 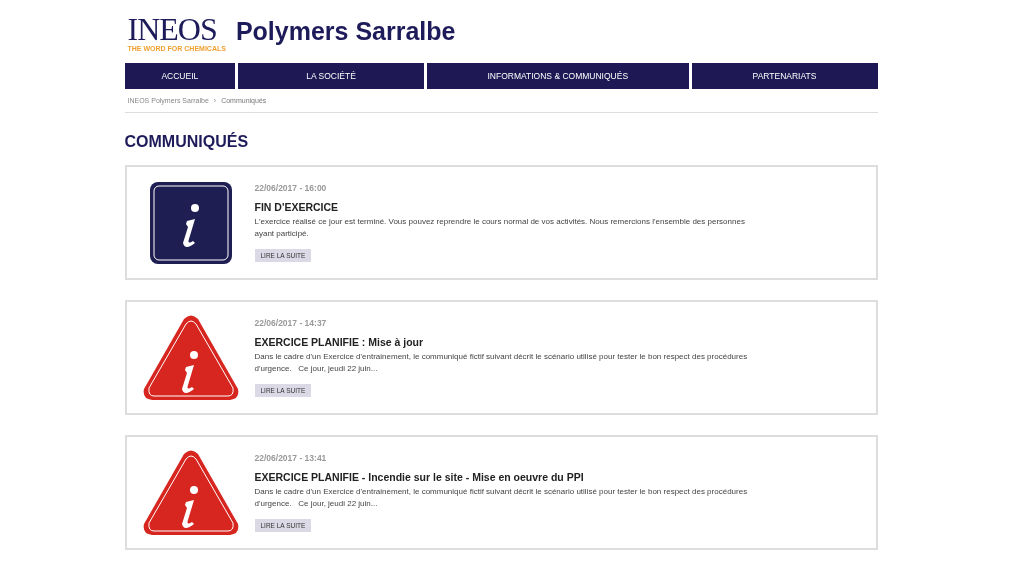 What do you see at coordinates (290, 188) in the screenshot?
I see `communique-date: 22/06/2017 - 16:00` at bounding box center [290, 188].